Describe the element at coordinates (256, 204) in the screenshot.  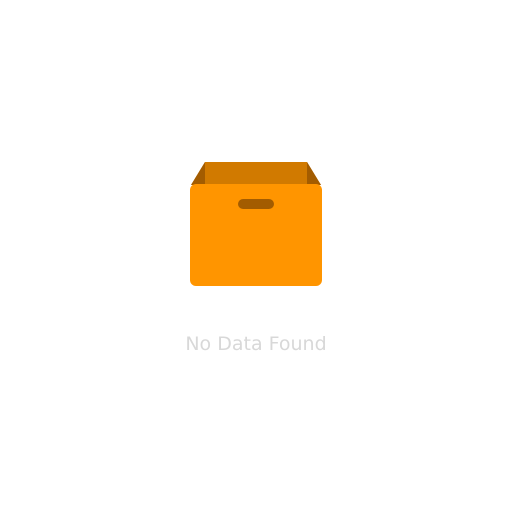
I see `box-handle` at that location.